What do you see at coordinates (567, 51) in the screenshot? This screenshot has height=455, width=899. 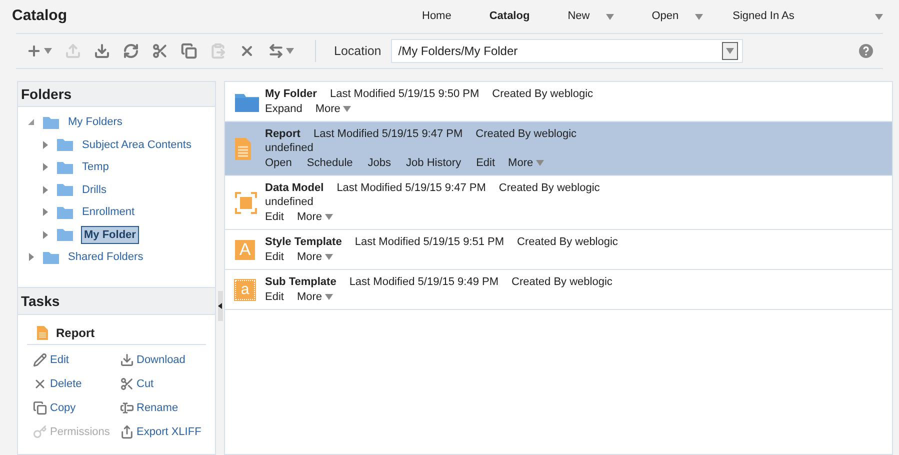 I see `location-field: /My Folders/My Folder` at bounding box center [567, 51].